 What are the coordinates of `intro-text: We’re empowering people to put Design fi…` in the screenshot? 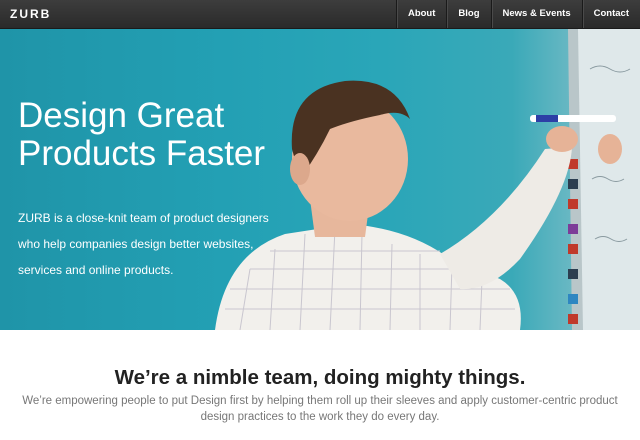 It's located at (320, 409).